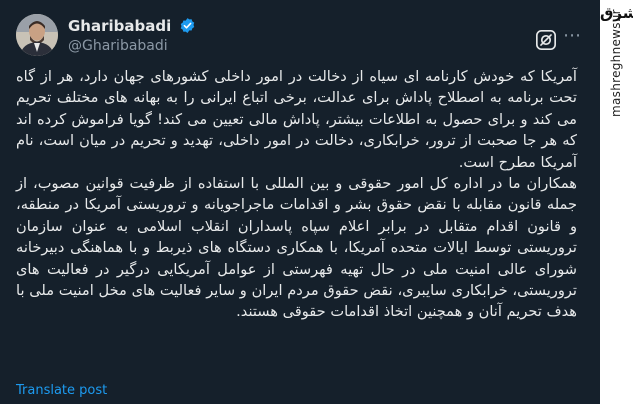  Describe the element at coordinates (572, 35) in the screenshot. I see `more-icon: ⋯` at that location.